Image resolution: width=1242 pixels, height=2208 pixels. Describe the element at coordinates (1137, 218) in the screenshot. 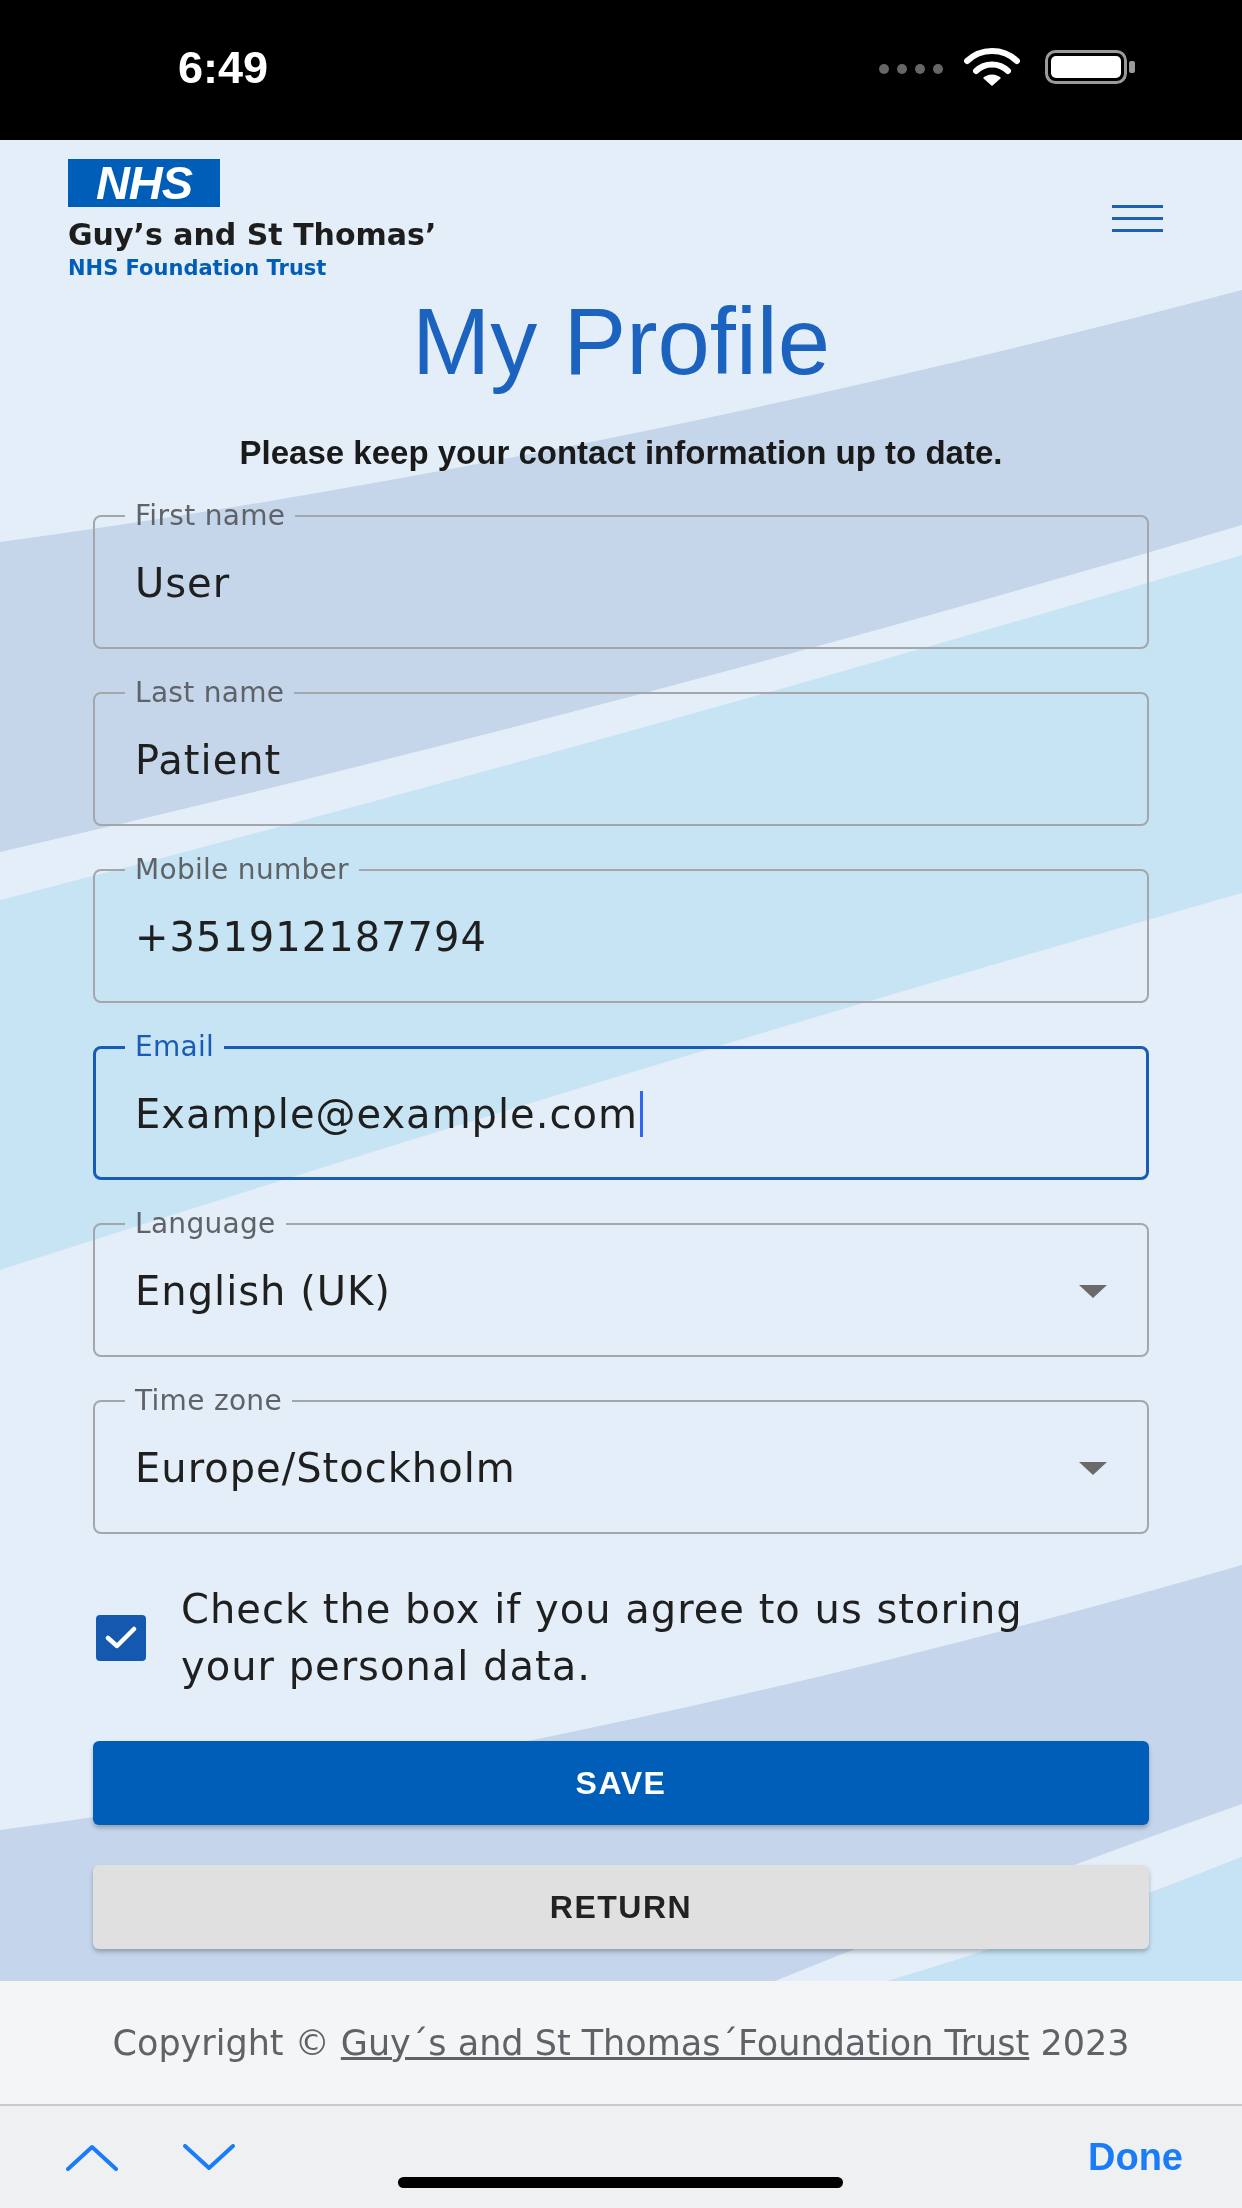

I see `menu-icon` at that location.